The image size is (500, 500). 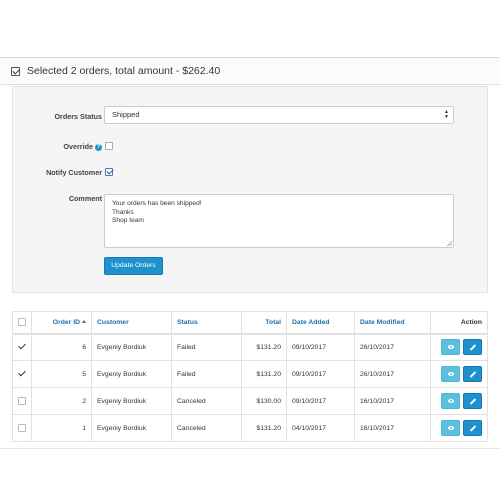 I want to click on action-header: Action, so click(x=459, y=323).